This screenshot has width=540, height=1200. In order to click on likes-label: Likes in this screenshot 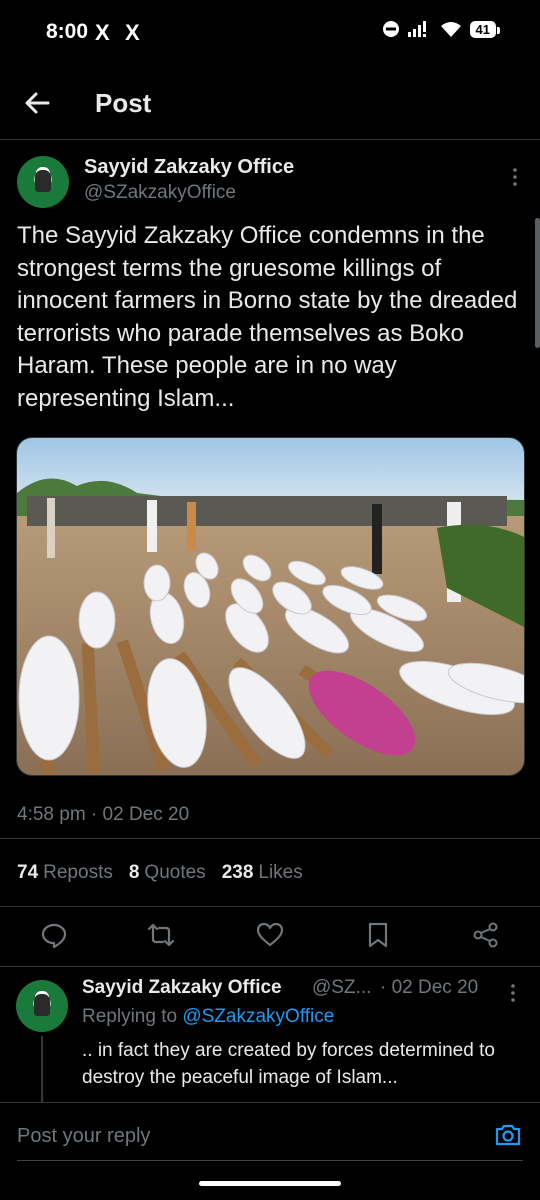, I will do `click(280, 872)`.